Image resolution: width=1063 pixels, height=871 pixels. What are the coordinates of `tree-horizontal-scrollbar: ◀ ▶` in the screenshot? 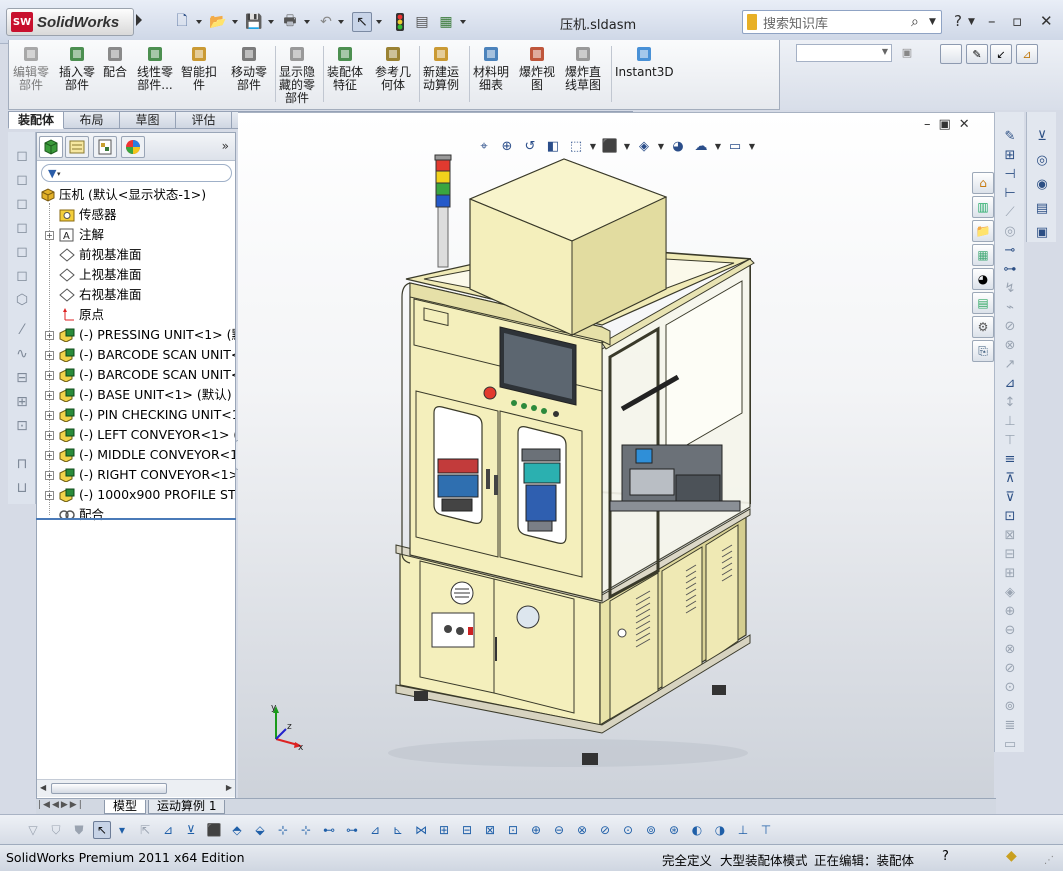 It's located at (136, 788).